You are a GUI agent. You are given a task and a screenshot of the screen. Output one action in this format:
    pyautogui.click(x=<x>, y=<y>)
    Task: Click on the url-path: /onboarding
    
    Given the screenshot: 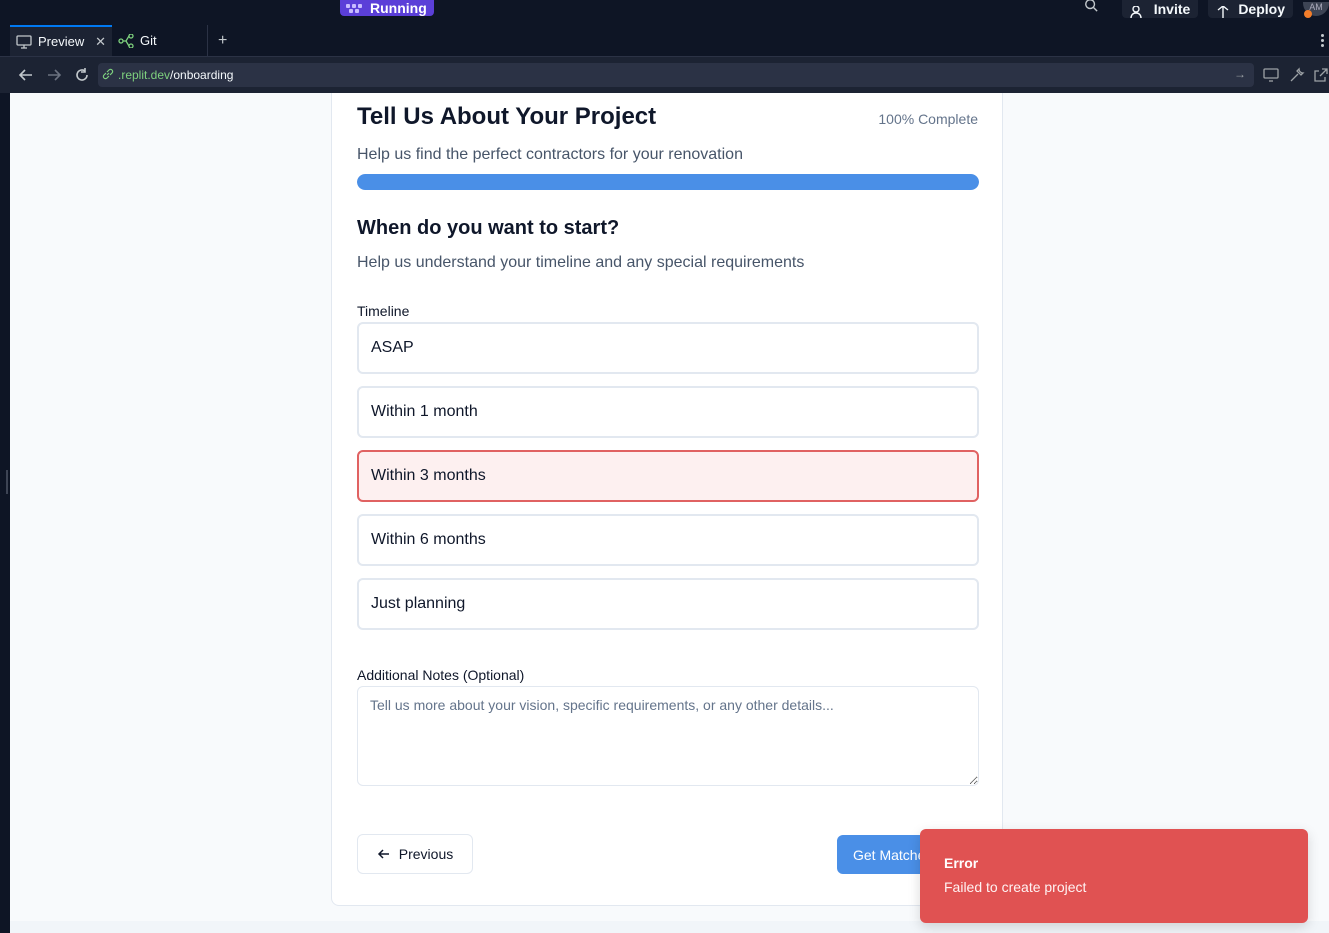 What is the action you would take?
    pyautogui.click(x=202, y=75)
    